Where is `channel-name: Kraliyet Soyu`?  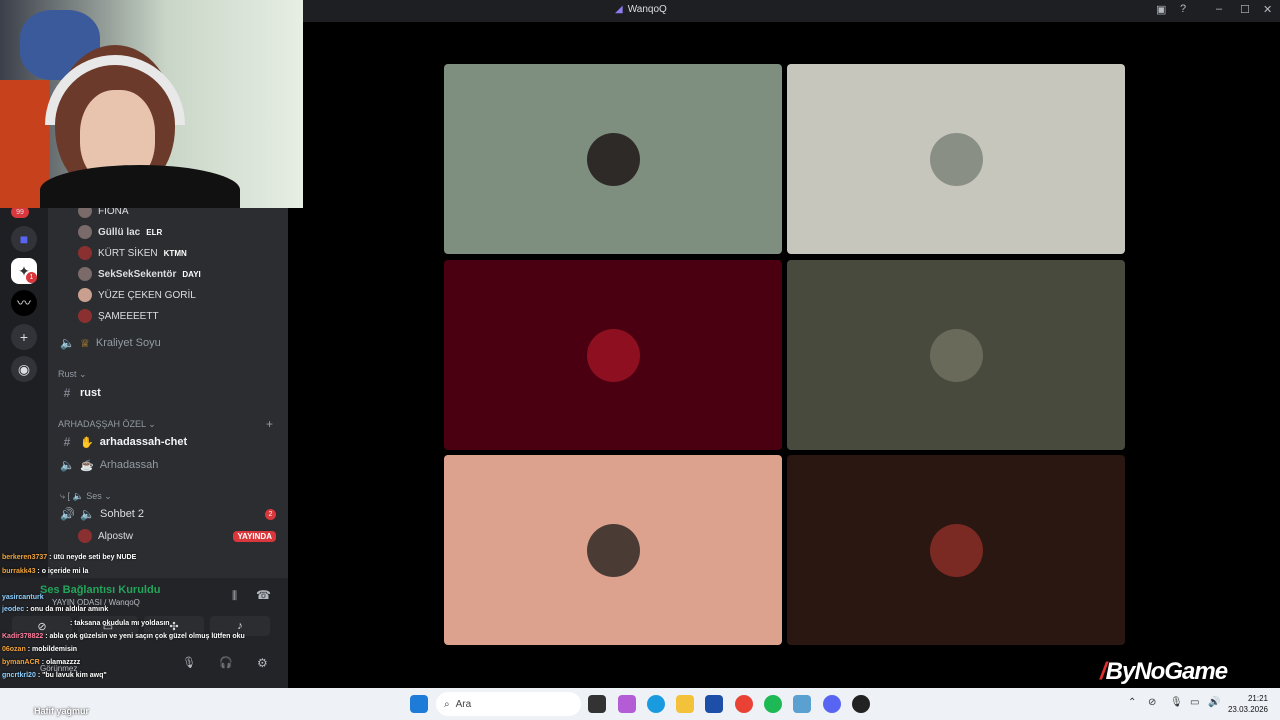 channel-name: Kraliyet Soyu is located at coordinates (128, 343).